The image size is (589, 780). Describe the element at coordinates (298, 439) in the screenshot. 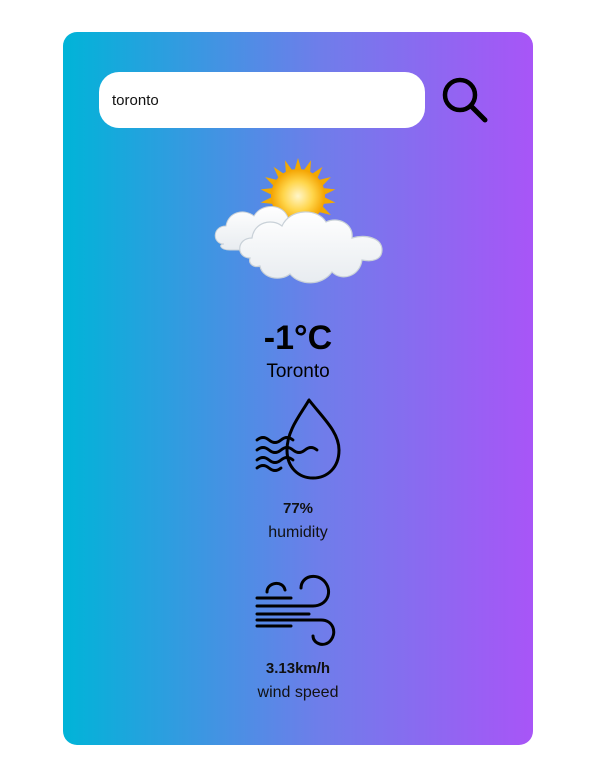

I see `humidity-icon` at that location.